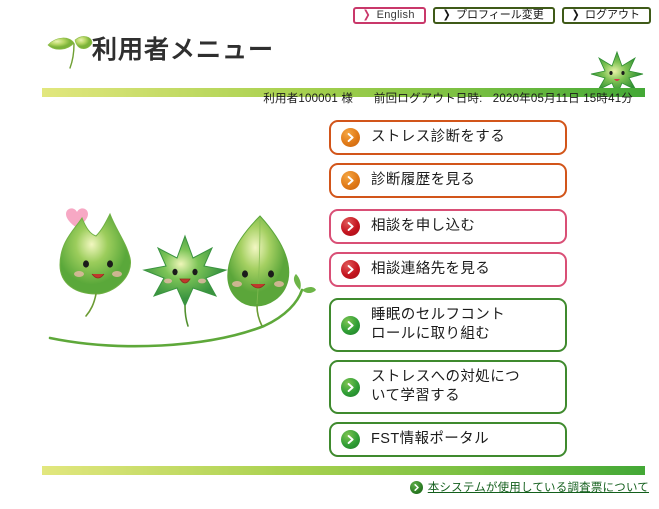 This screenshot has width=659, height=509. I want to click on menu-item-consultation-contacts: 相談連絡先を見る, so click(448, 269).